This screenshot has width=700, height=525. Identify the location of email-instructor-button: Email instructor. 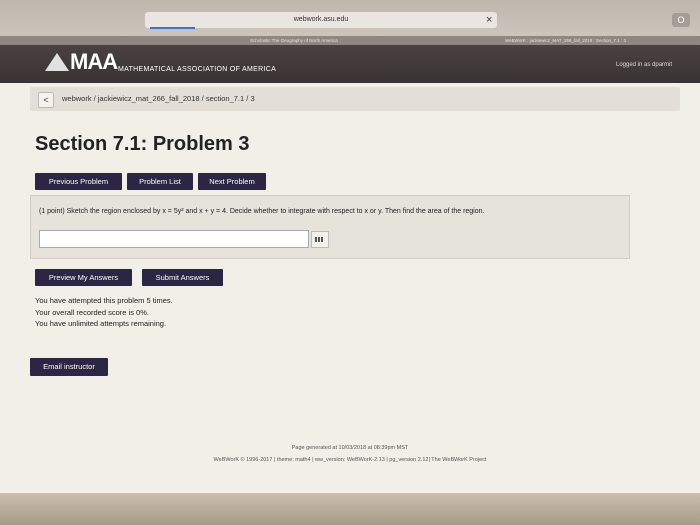
(69, 367).